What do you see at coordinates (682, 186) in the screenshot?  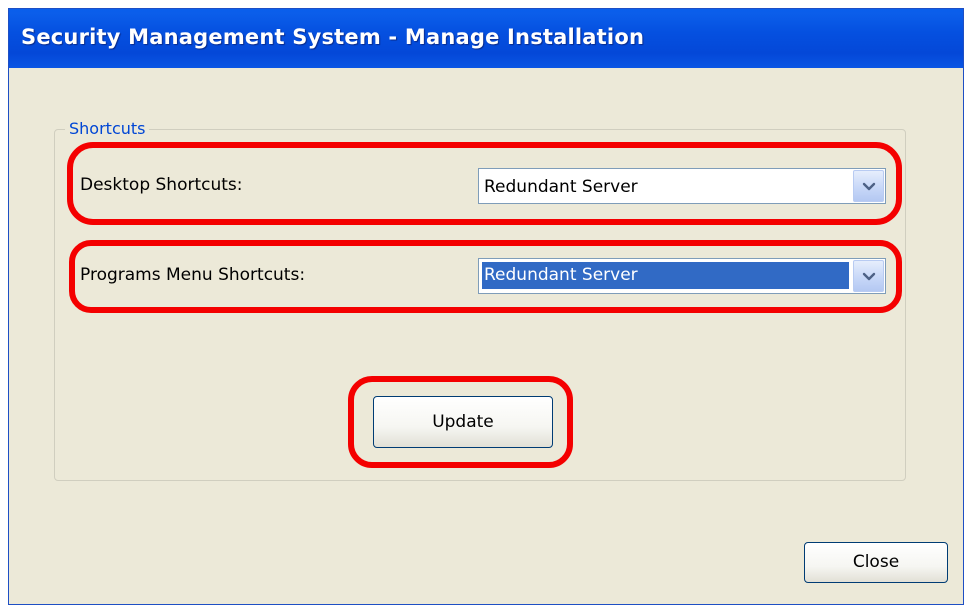 I see `desktop-shortcuts-dropdown: Redundant Server` at bounding box center [682, 186].